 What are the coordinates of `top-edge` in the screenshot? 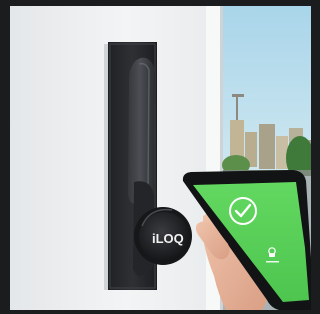 It's located at (155, 3).